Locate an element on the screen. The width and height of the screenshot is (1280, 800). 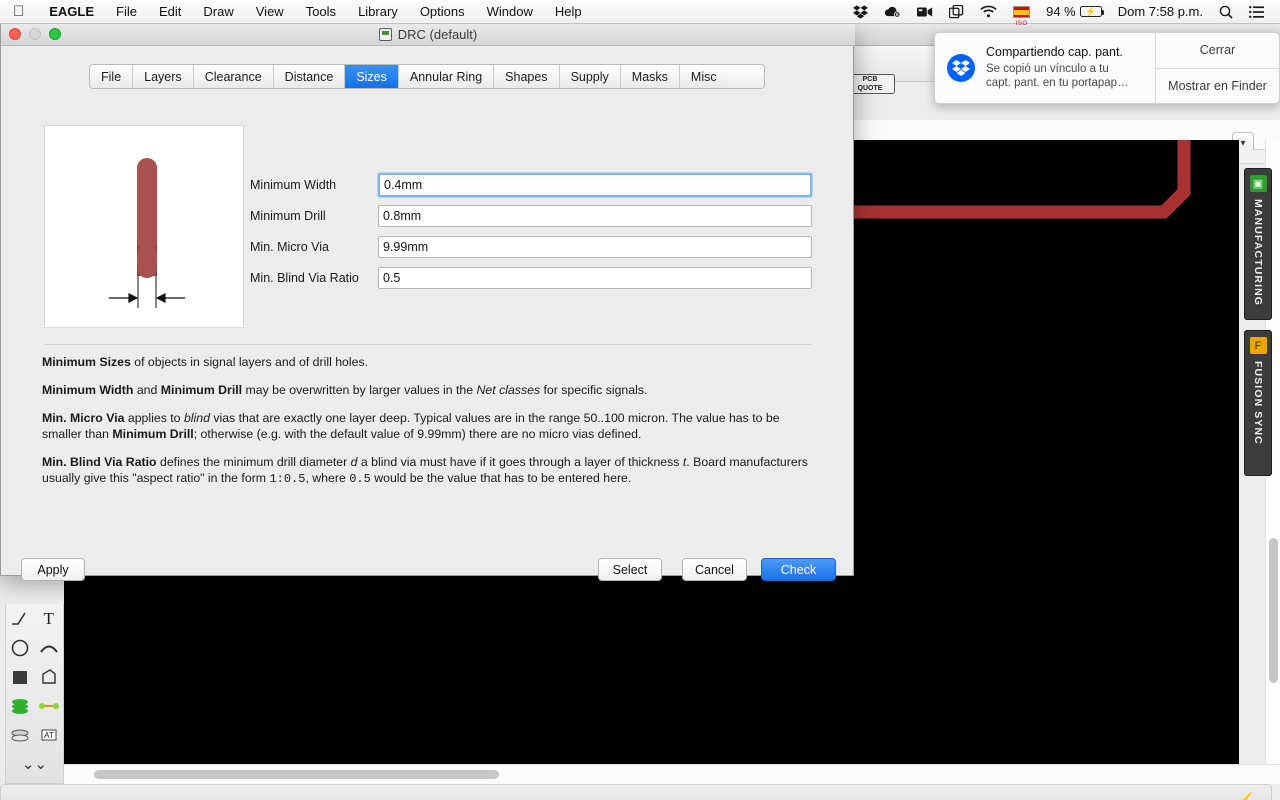
tool-palette: T AT ⌄⌄ is located at coordinates (34, 694).